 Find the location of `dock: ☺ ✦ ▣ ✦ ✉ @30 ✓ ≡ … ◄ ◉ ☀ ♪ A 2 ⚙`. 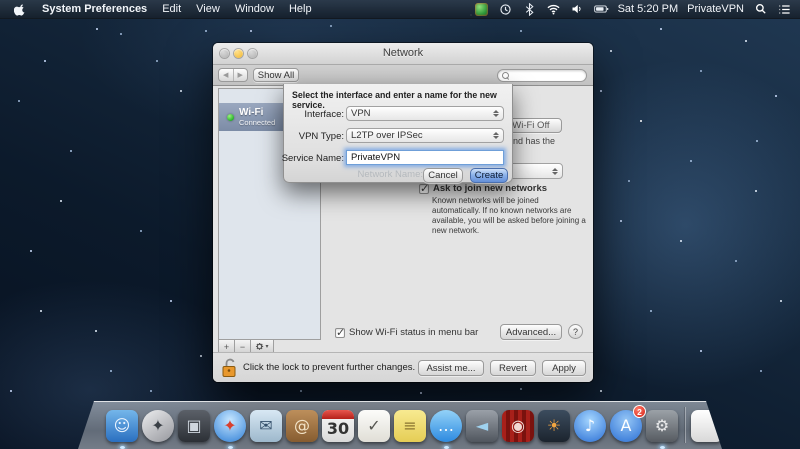

dock: ☺ ✦ ▣ ✦ ✉ @30 ✓ ≡ … ◄ ◉ ☀ ♪ A 2 ⚙ is located at coordinates (400, 425).